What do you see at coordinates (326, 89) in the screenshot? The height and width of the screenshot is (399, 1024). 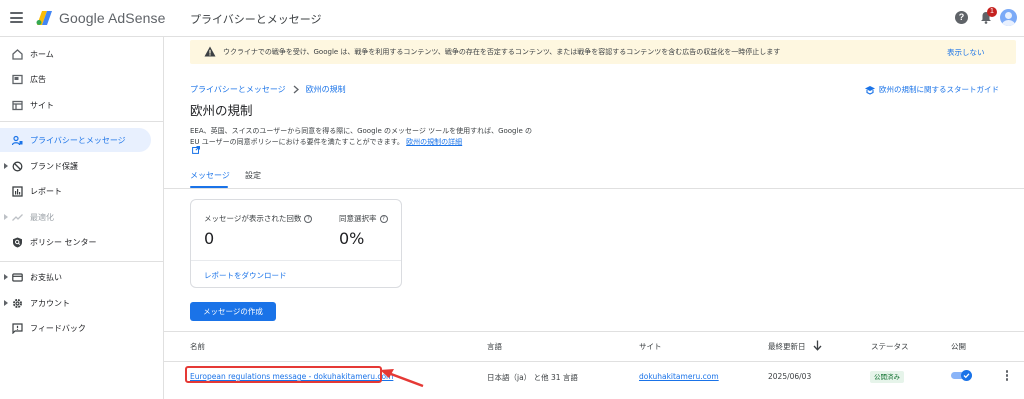 I see `breadcrumb-current: 欧州の規制` at bounding box center [326, 89].